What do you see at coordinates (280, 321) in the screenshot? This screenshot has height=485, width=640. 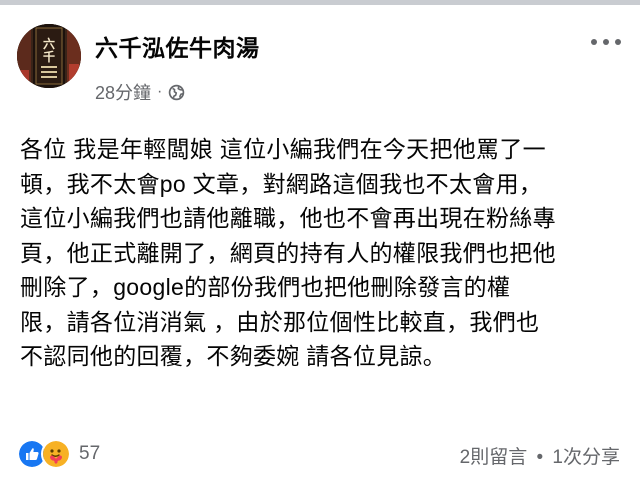 I see `post-text-line: 限，請各位消消氣 ，由於那位個性比較直，我們也` at bounding box center [280, 321].